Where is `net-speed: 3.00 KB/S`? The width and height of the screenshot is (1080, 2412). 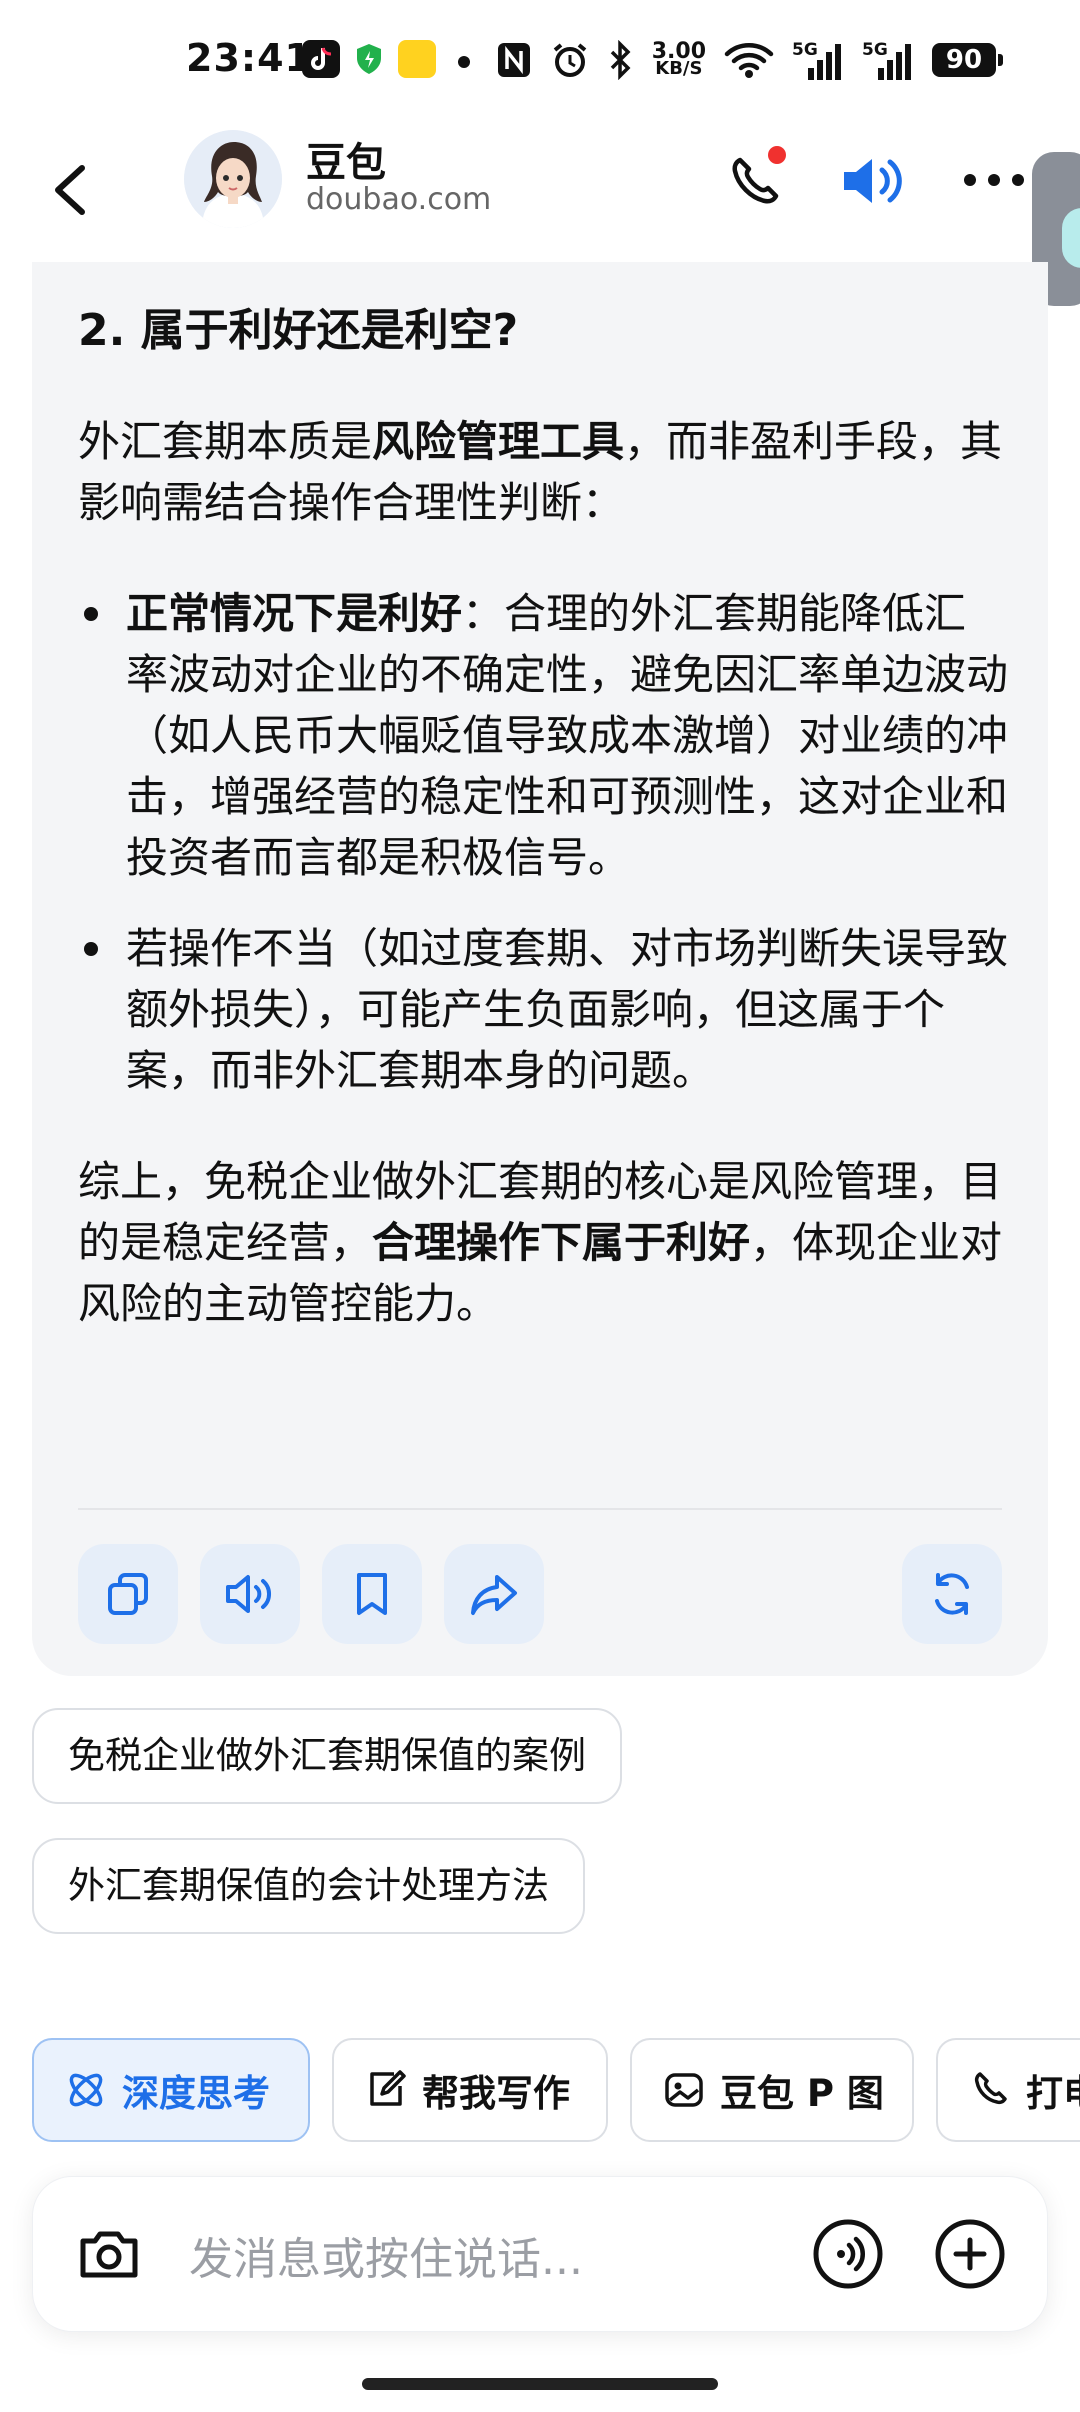 net-speed: 3.00 KB/S is located at coordinates (679, 60).